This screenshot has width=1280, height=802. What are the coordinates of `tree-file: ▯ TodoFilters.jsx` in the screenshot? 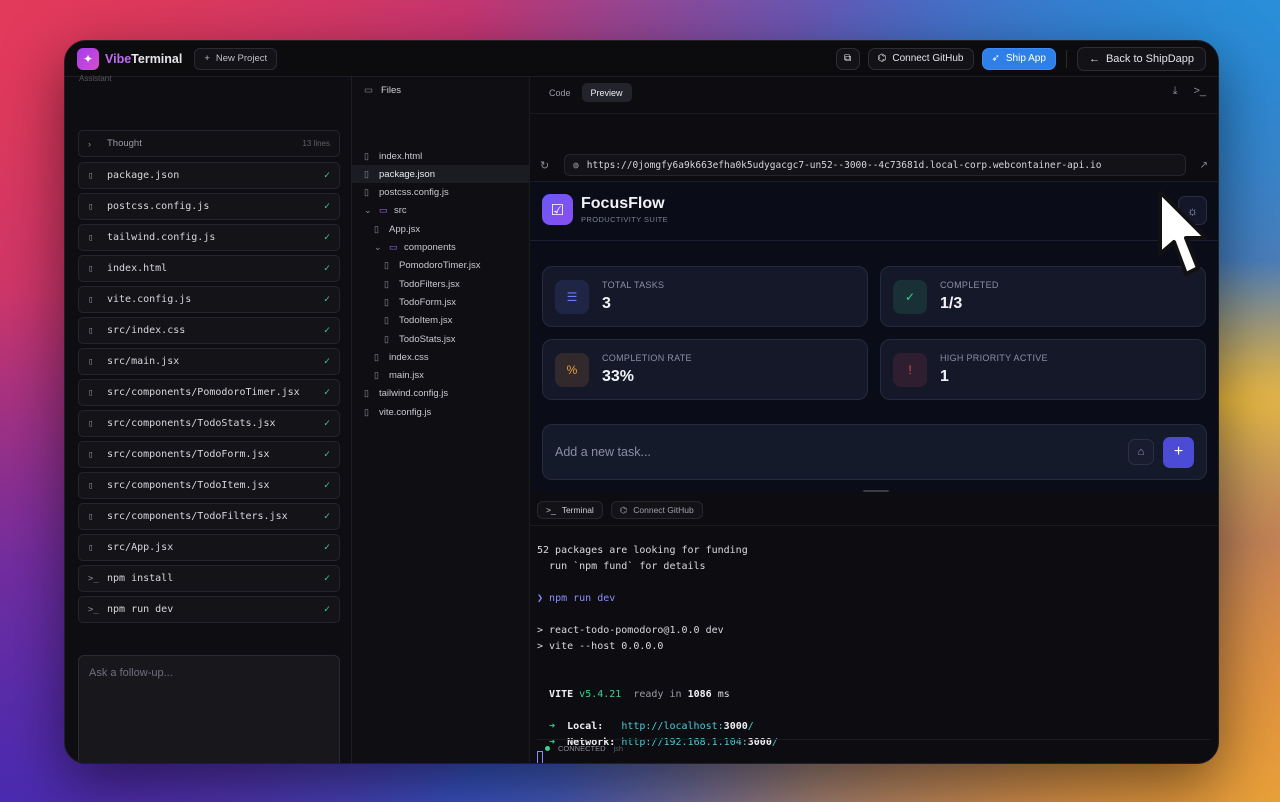 It's located at (440, 284).